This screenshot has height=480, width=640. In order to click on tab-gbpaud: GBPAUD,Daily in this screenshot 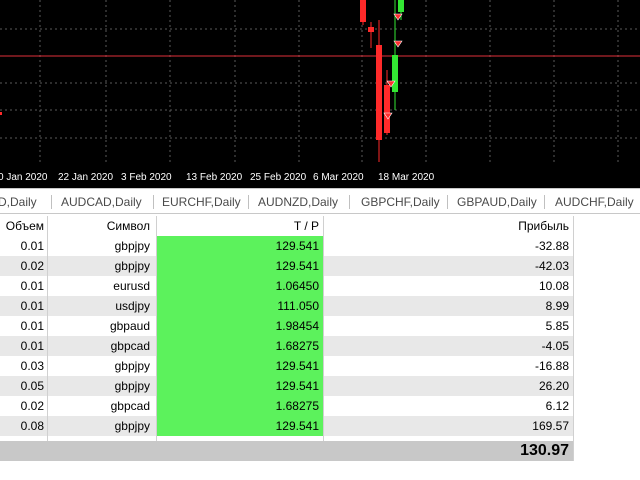, I will do `click(497, 201)`.